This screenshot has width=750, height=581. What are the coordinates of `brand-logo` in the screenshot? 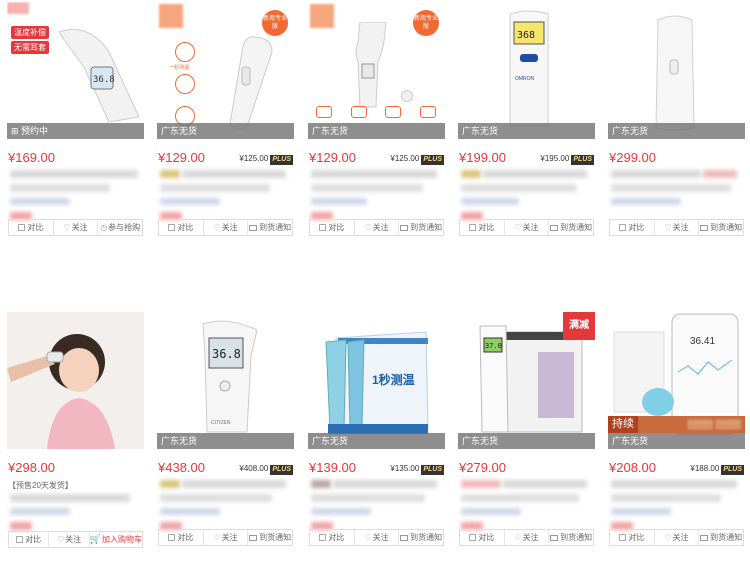 It's located at (171, 16).